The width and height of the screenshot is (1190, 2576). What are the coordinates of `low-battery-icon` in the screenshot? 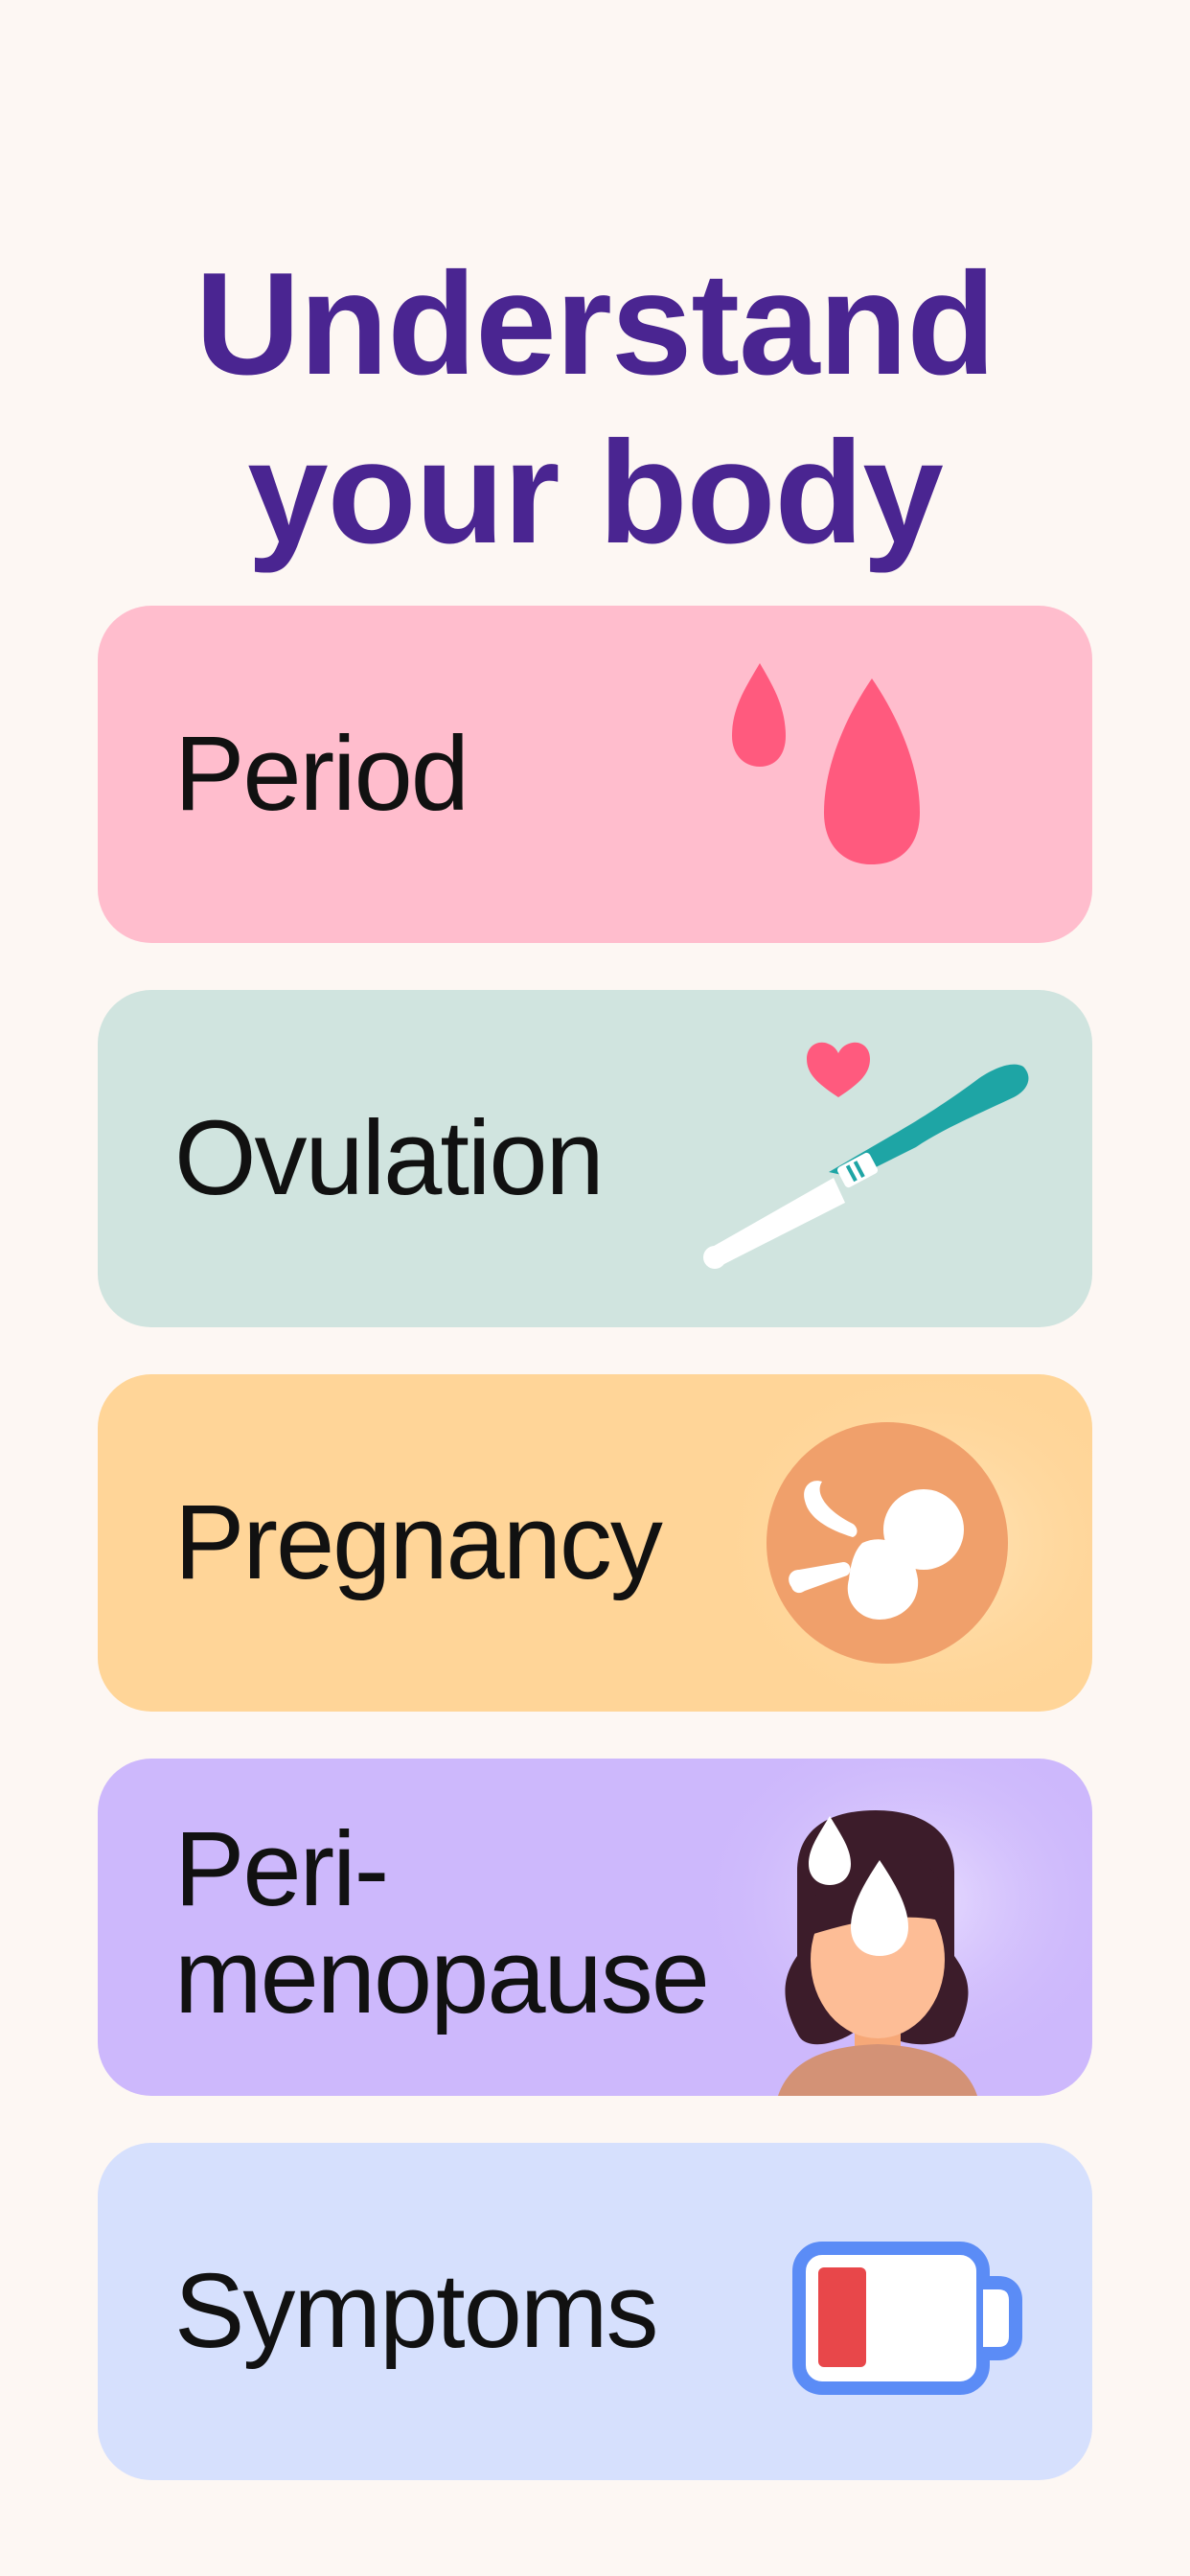 It's located at (907, 2318).